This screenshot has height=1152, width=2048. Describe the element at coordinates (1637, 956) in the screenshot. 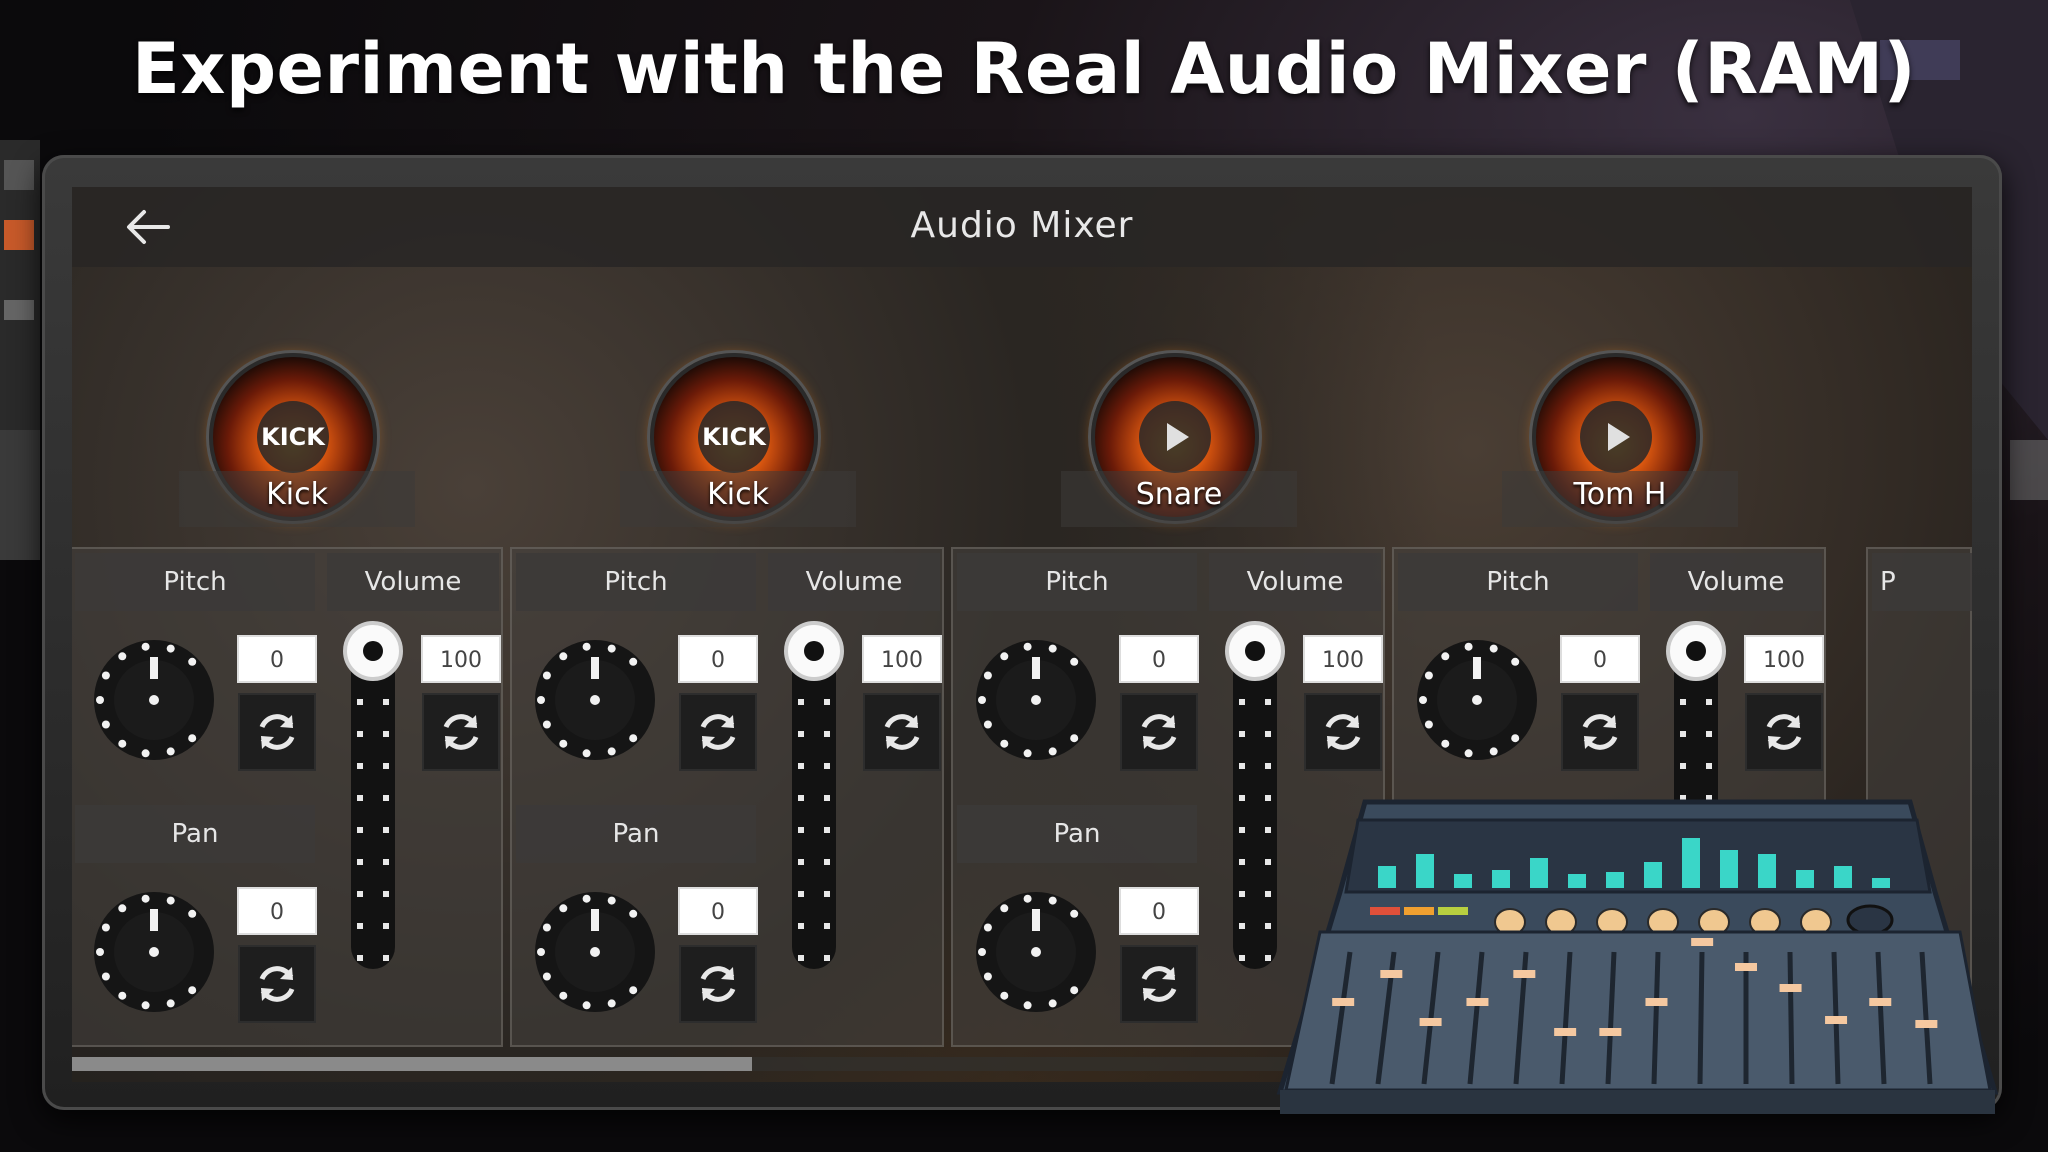

I see `mixer-console-illustration` at that location.